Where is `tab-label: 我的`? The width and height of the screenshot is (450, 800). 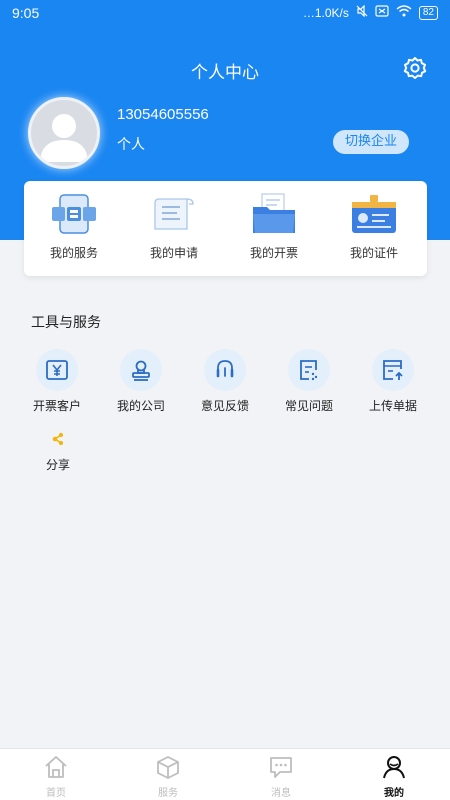 tab-label: 我的 is located at coordinates (394, 793).